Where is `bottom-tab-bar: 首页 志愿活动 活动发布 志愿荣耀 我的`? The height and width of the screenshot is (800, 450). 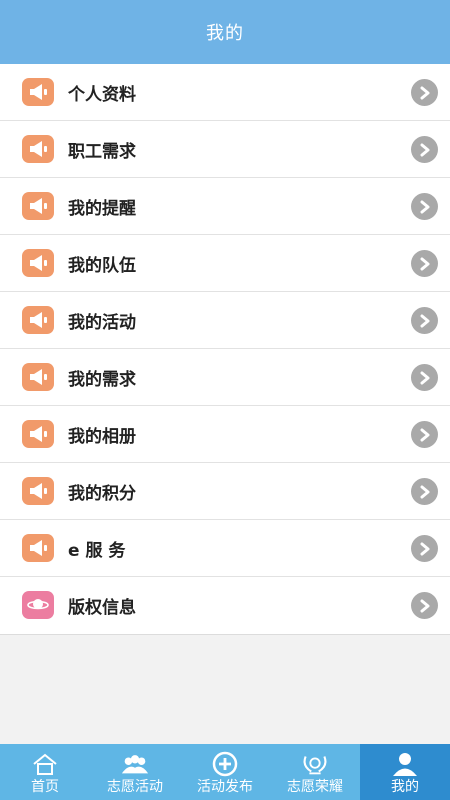 bottom-tab-bar: 首页 志愿活动 活动发布 志愿荣耀 我的 is located at coordinates (225, 772).